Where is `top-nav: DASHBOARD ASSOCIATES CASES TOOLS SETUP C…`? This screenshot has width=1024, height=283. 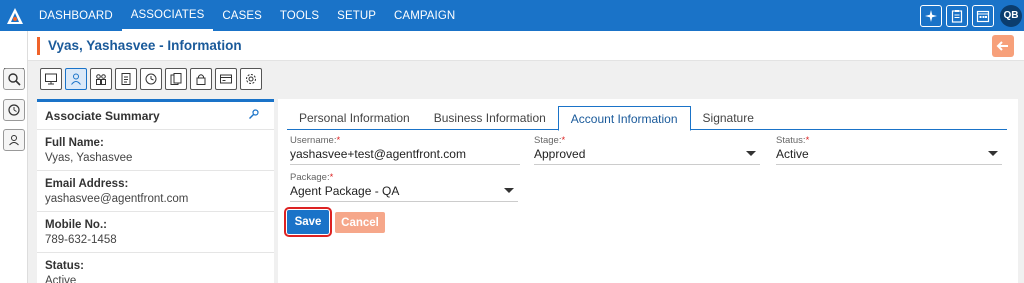 top-nav: DASHBOARD ASSOCIATES CASES TOOLS SETUP C… is located at coordinates (512, 15).